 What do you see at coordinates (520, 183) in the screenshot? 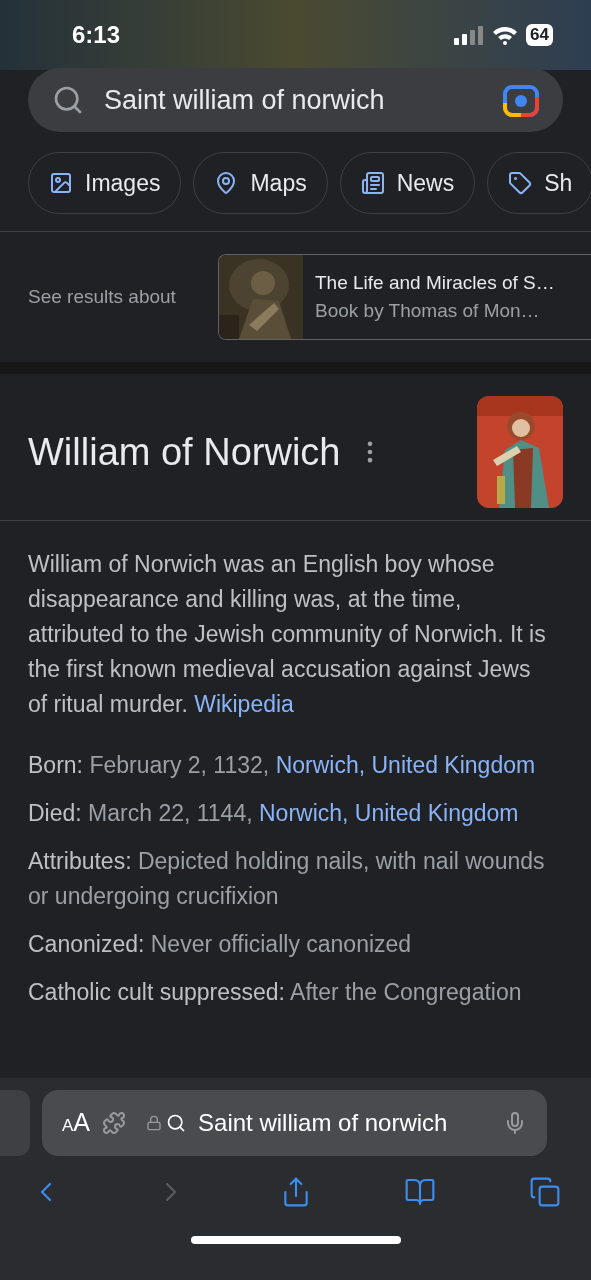
I see `tag-icon` at bounding box center [520, 183].